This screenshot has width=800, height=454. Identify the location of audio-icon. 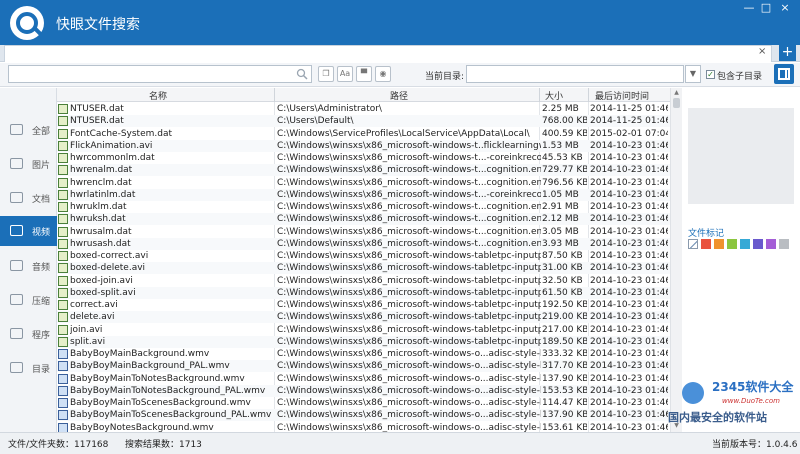
(16, 265).